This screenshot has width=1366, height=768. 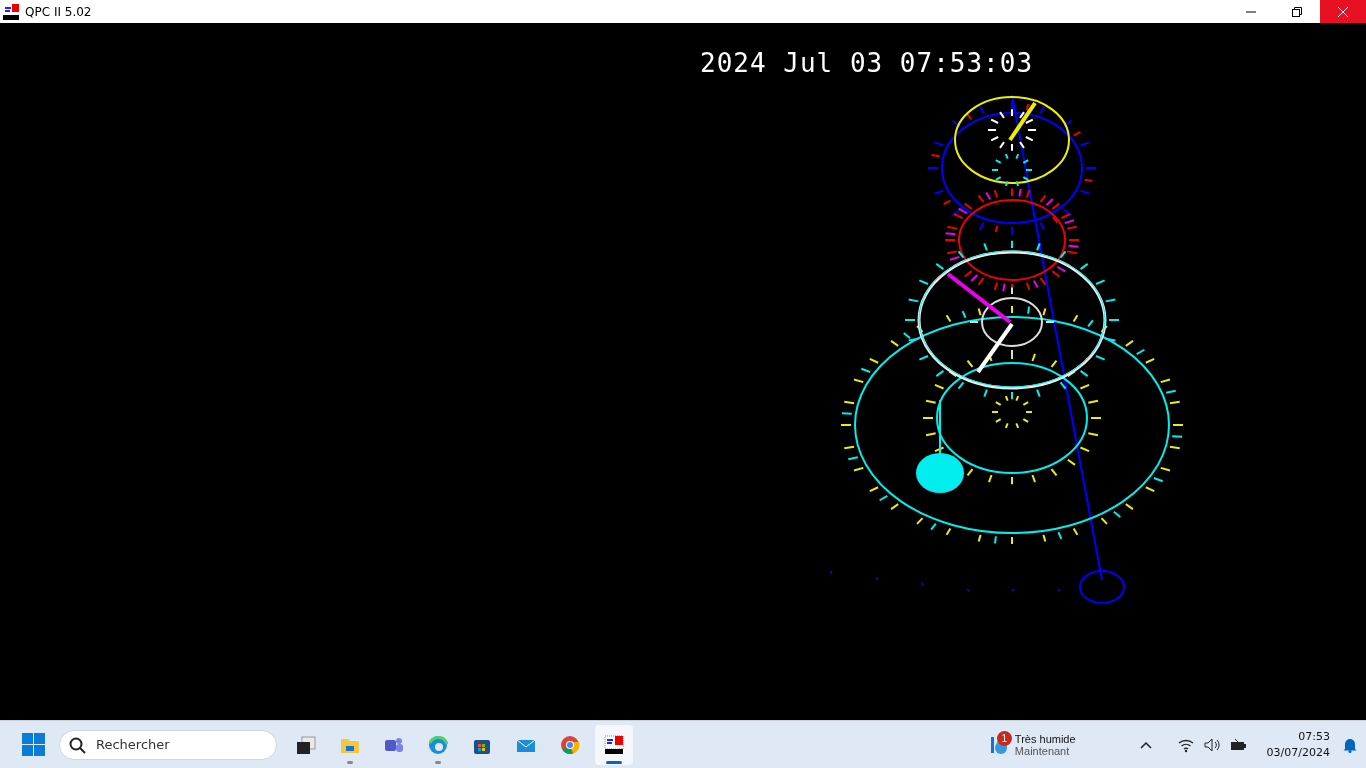 What do you see at coordinates (867, 63) in the screenshot?
I see `date-time-readout: 2024 Jul 03 07:53:03` at bounding box center [867, 63].